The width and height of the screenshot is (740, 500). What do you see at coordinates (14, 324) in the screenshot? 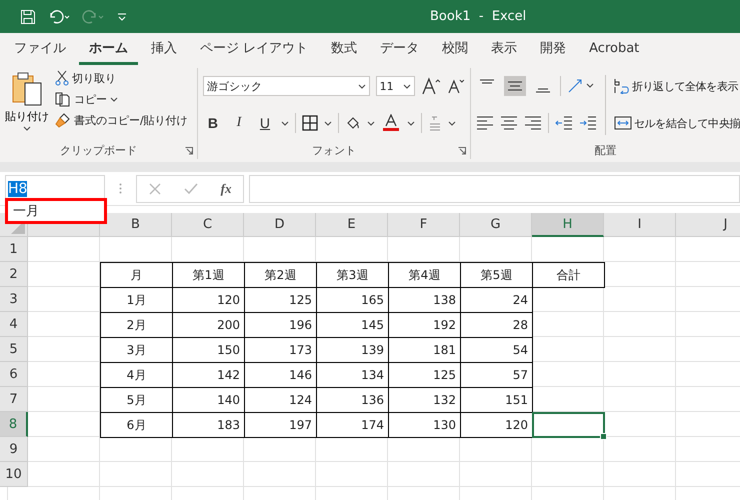
I see `row-header: 4` at bounding box center [14, 324].